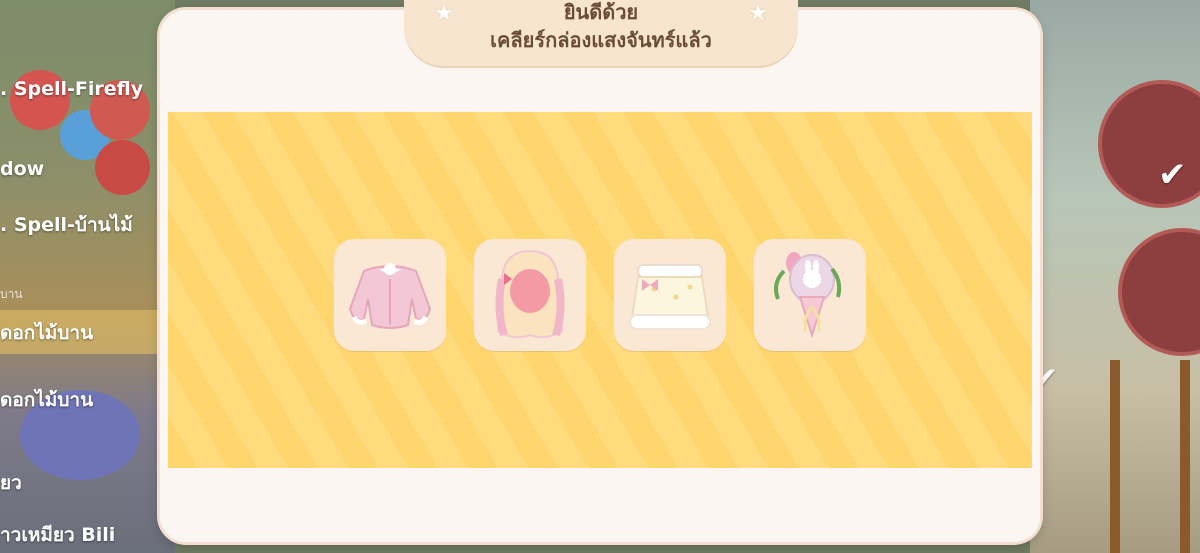 This screenshot has height=553, width=1200. I want to click on left-list-item: dow, so click(22, 169).